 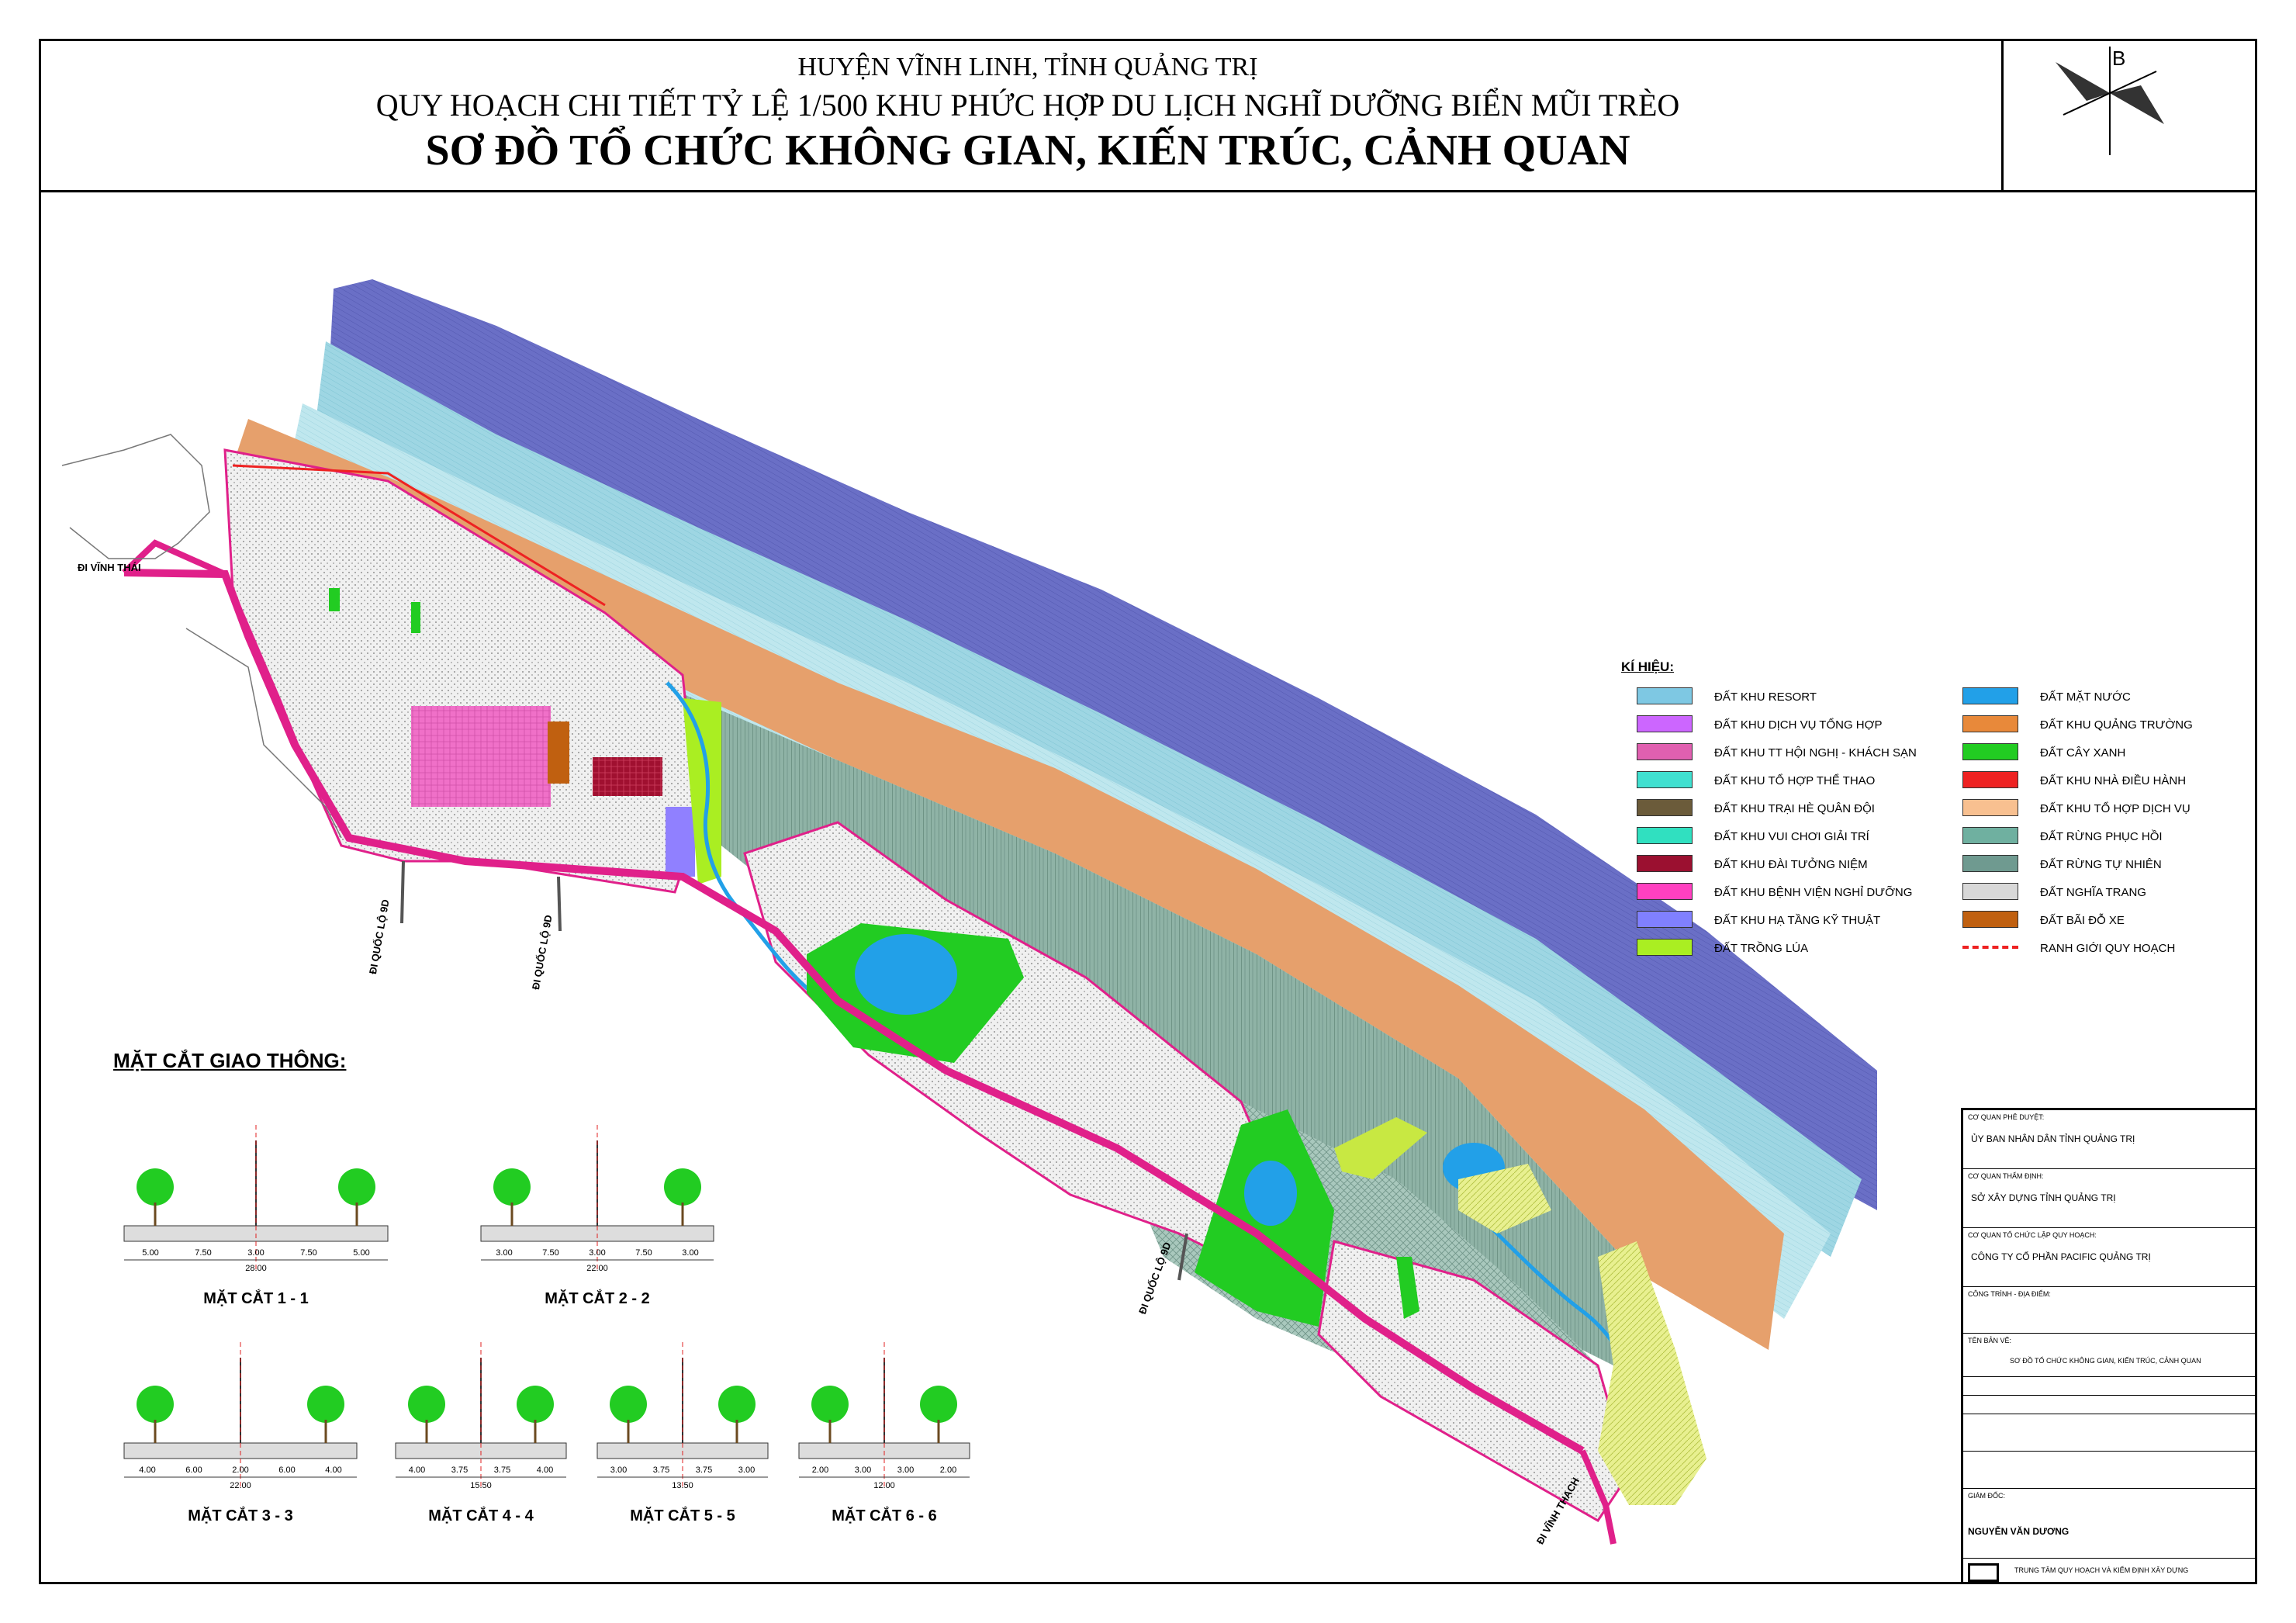 I want to click on road-section: 2.00 3.00 3.00 2.00 12.00 MẶT CẮT 6 - 6, so click(x=884, y=1433).